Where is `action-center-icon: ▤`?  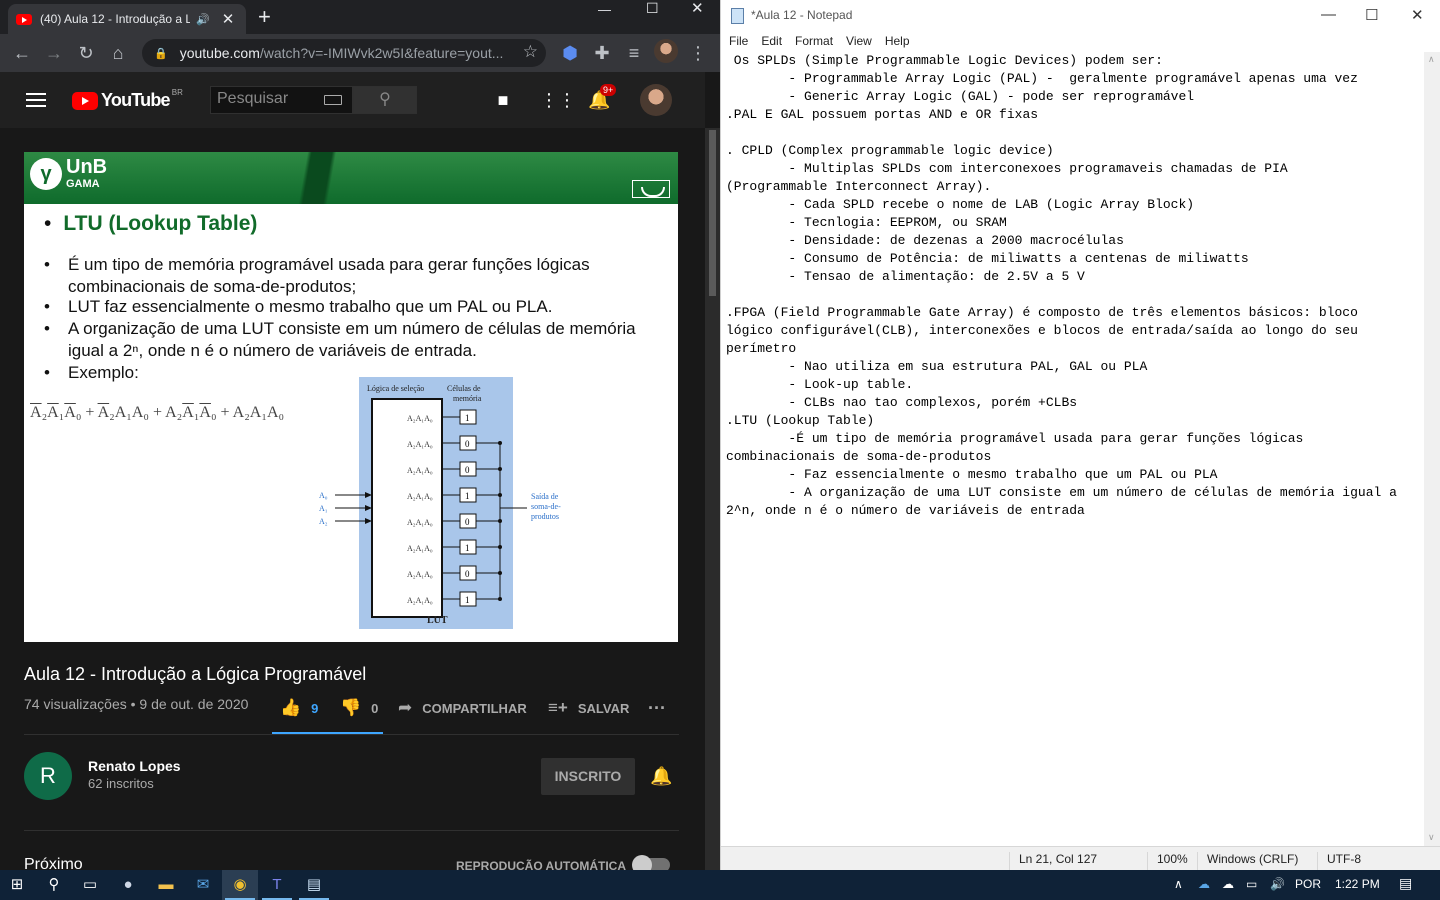
action-center-icon: ▤ is located at coordinates (1405, 883).